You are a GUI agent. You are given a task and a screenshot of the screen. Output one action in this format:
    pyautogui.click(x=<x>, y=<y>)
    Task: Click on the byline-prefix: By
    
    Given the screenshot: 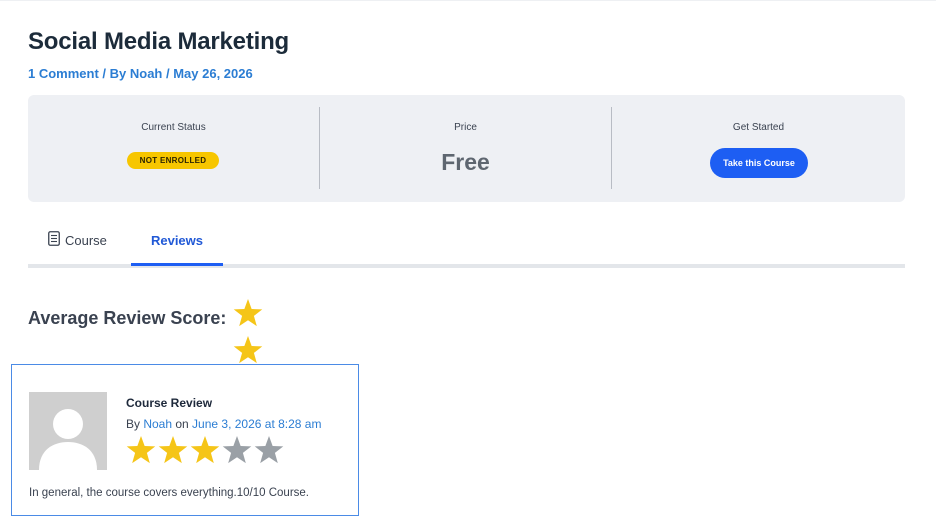 What is the action you would take?
    pyautogui.click(x=135, y=424)
    